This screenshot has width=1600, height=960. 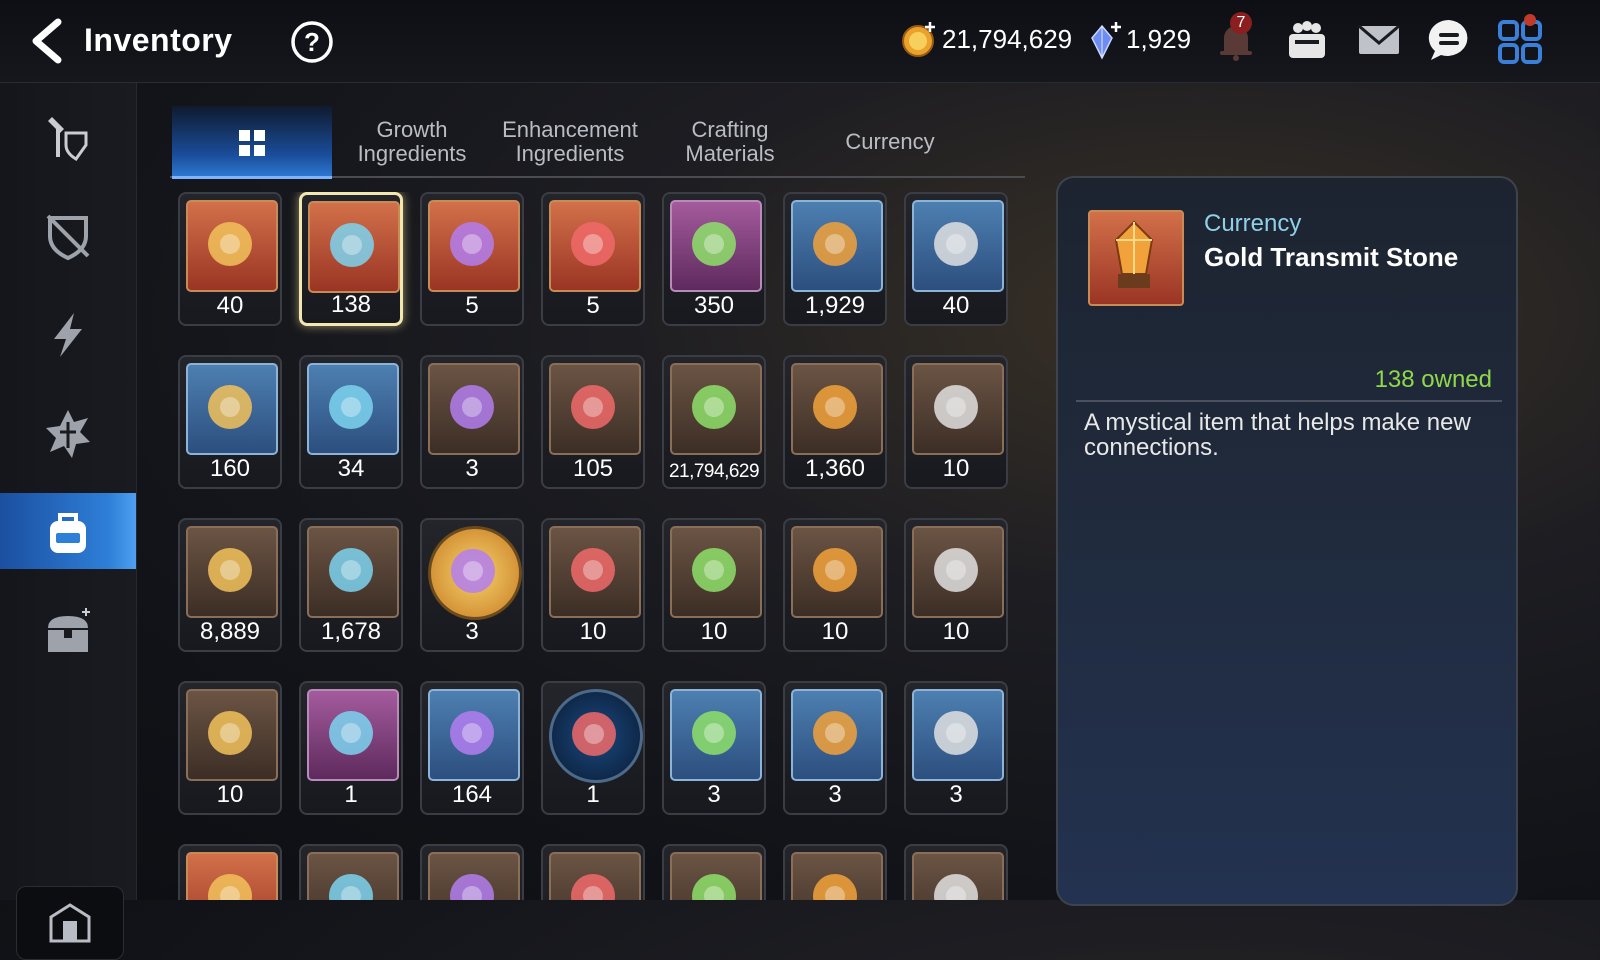 I want to click on tab-label: Growth Ingredients, so click(x=412, y=141).